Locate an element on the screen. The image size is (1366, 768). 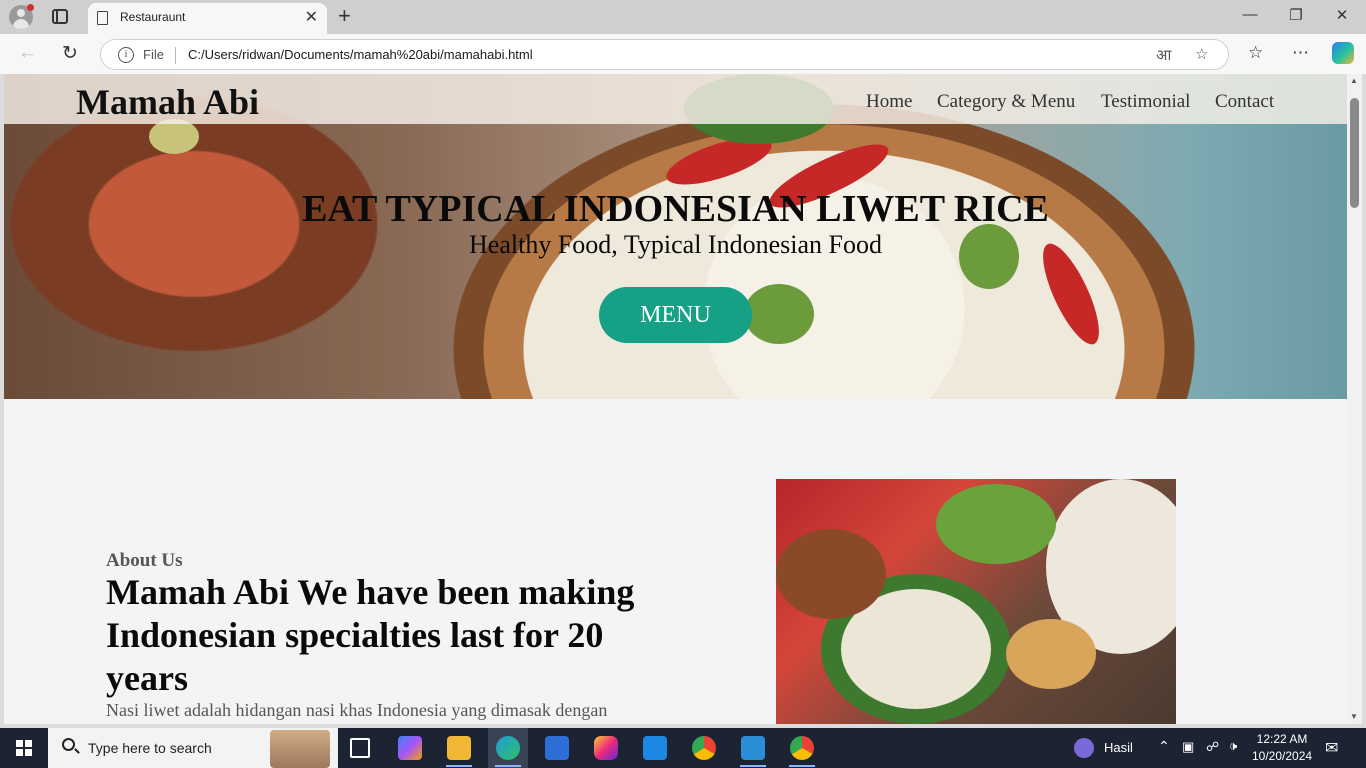
edge-icon is located at coordinates (508, 748).